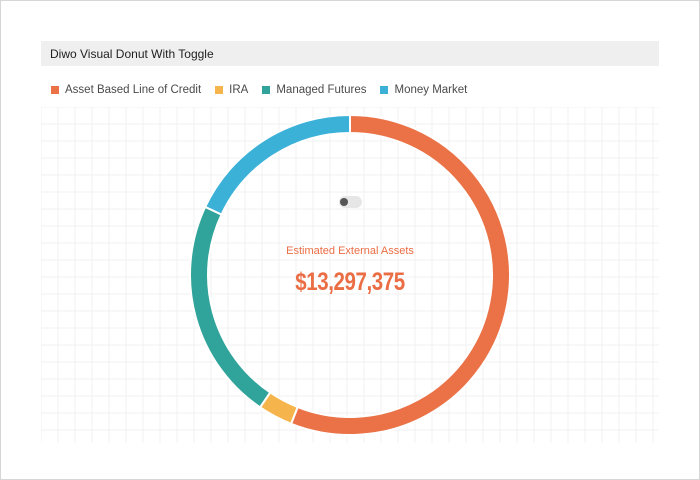 This screenshot has height=480, width=700. Describe the element at coordinates (431, 90) in the screenshot. I see `legend-label: Money Market` at that location.